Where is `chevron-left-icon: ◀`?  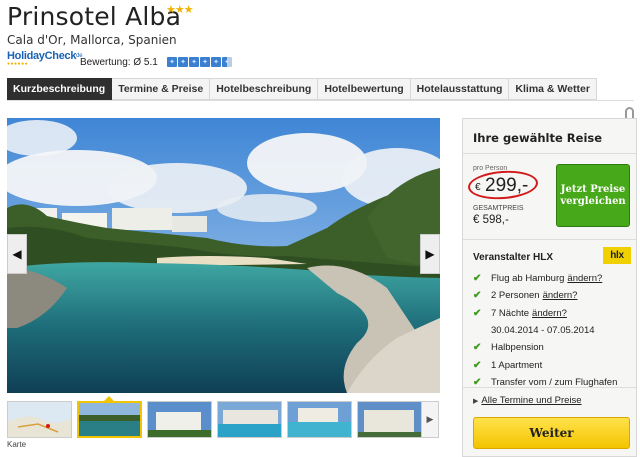
chevron-left-icon: ◀ is located at coordinates (17, 254).